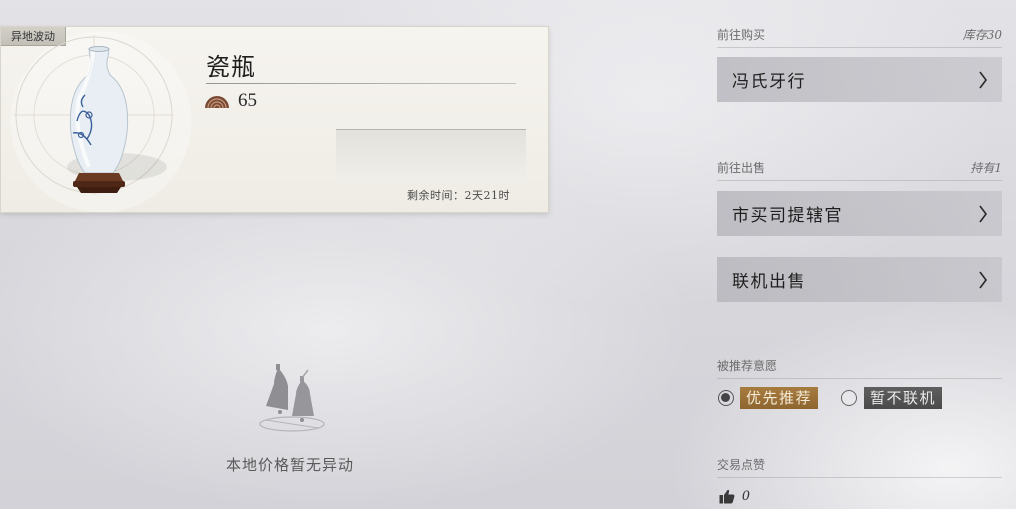 The height and width of the screenshot is (509, 1016). I want to click on likes-header-label: 交易点赞, so click(741, 465).